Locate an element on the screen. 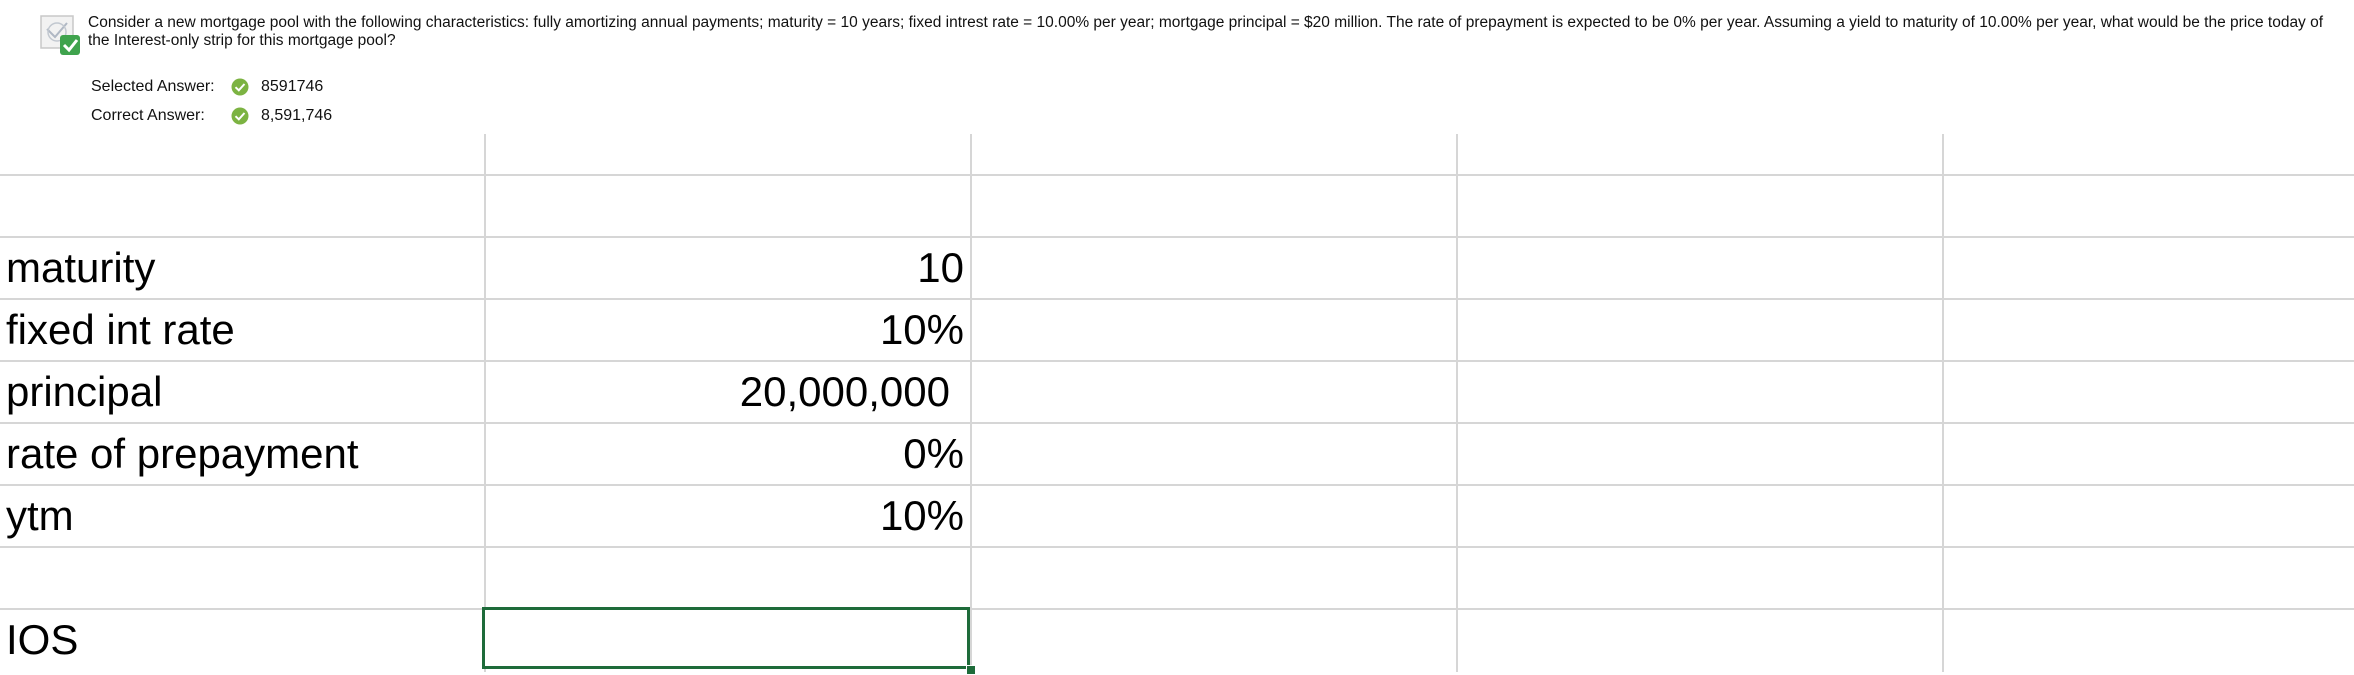 The image size is (2354, 675). cell-label-fixed-int-rate: fixed int rate is located at coordinates (120, 330).